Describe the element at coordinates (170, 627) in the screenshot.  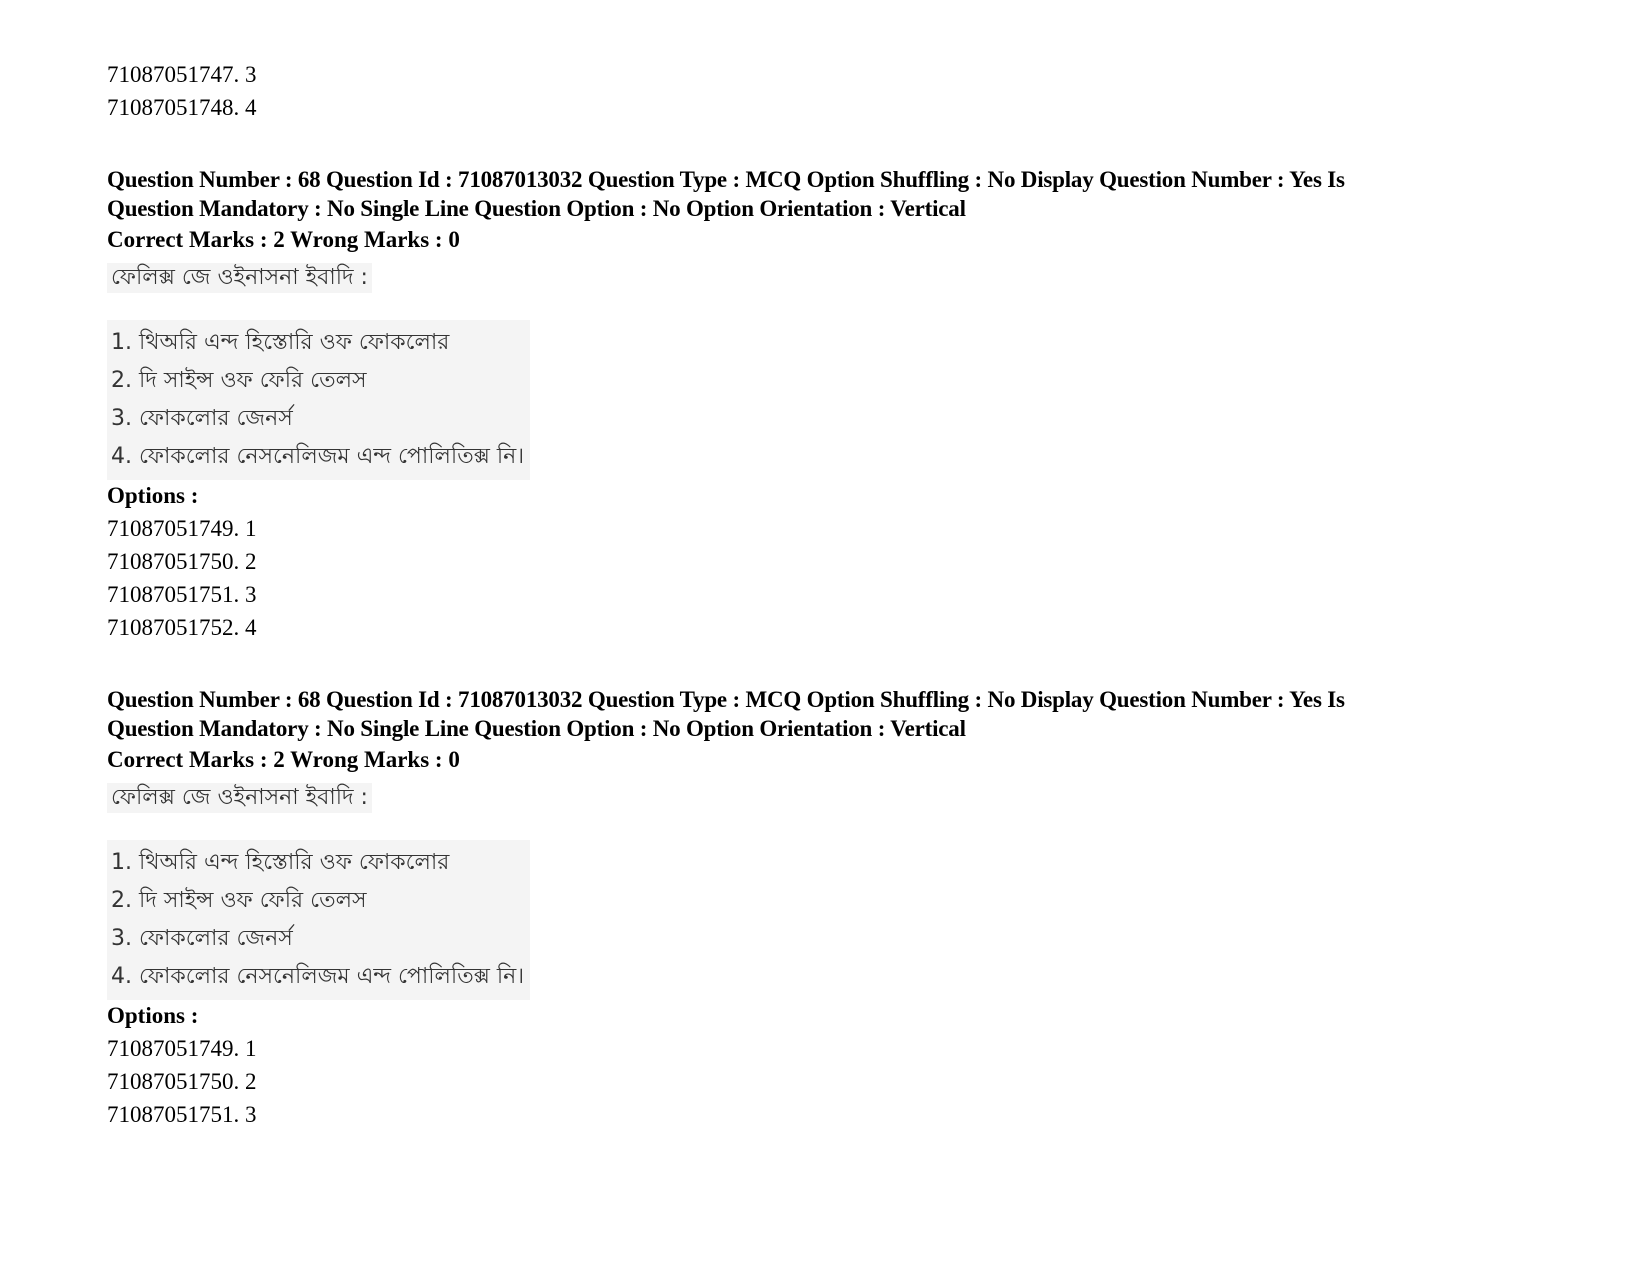
I see `option-id: 71087051752` at that location.